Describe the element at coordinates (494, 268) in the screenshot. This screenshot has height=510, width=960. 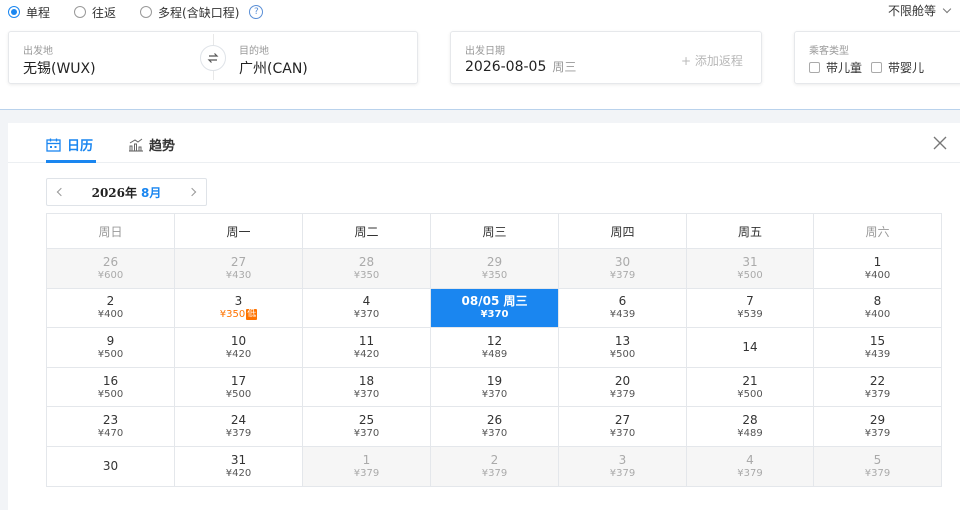
I see `calendar-day: 29 ¥350` at that location.